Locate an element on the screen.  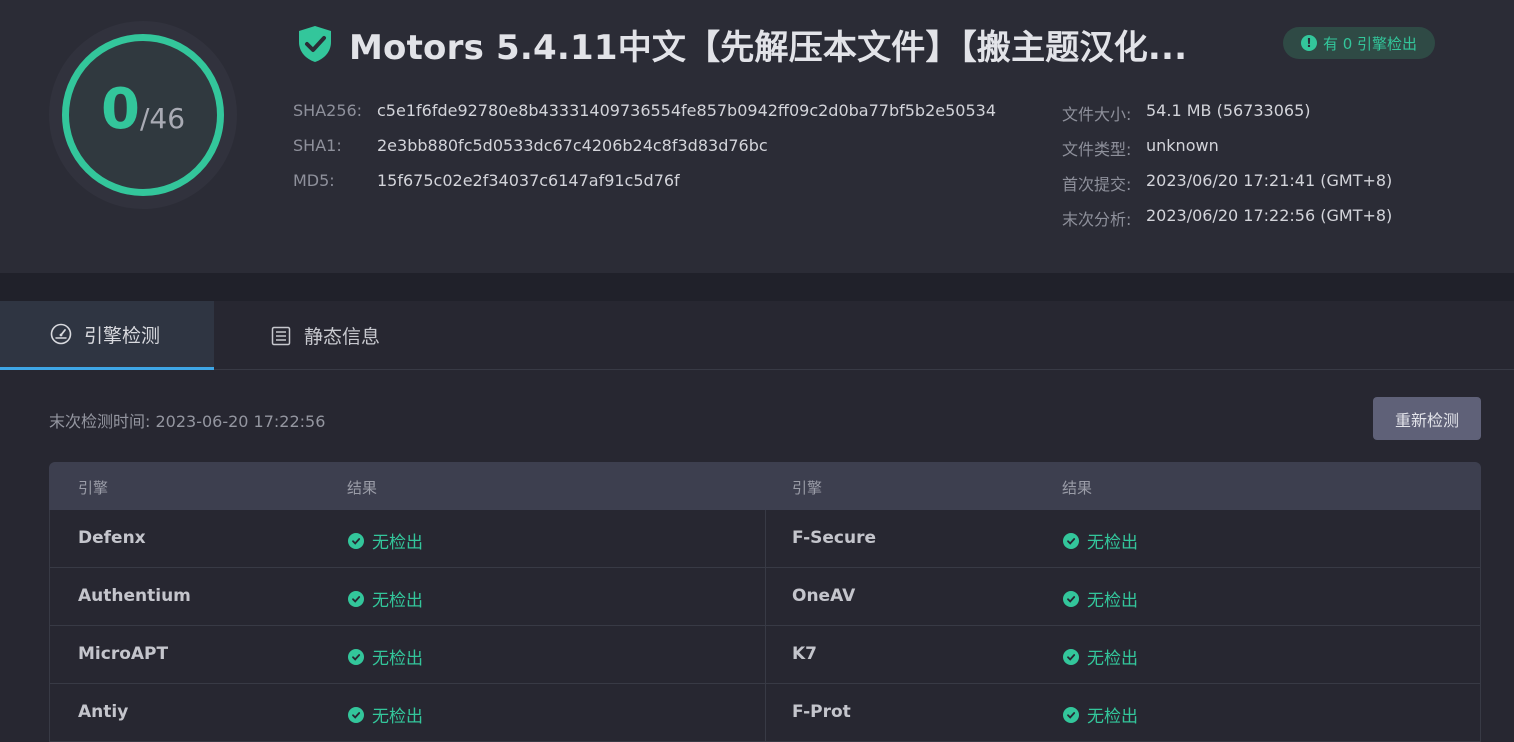
sha1-value: 2e3bb880fc5d0533dc67c4206b24c8f3d83d76bc is located at coordinates (572, 145).